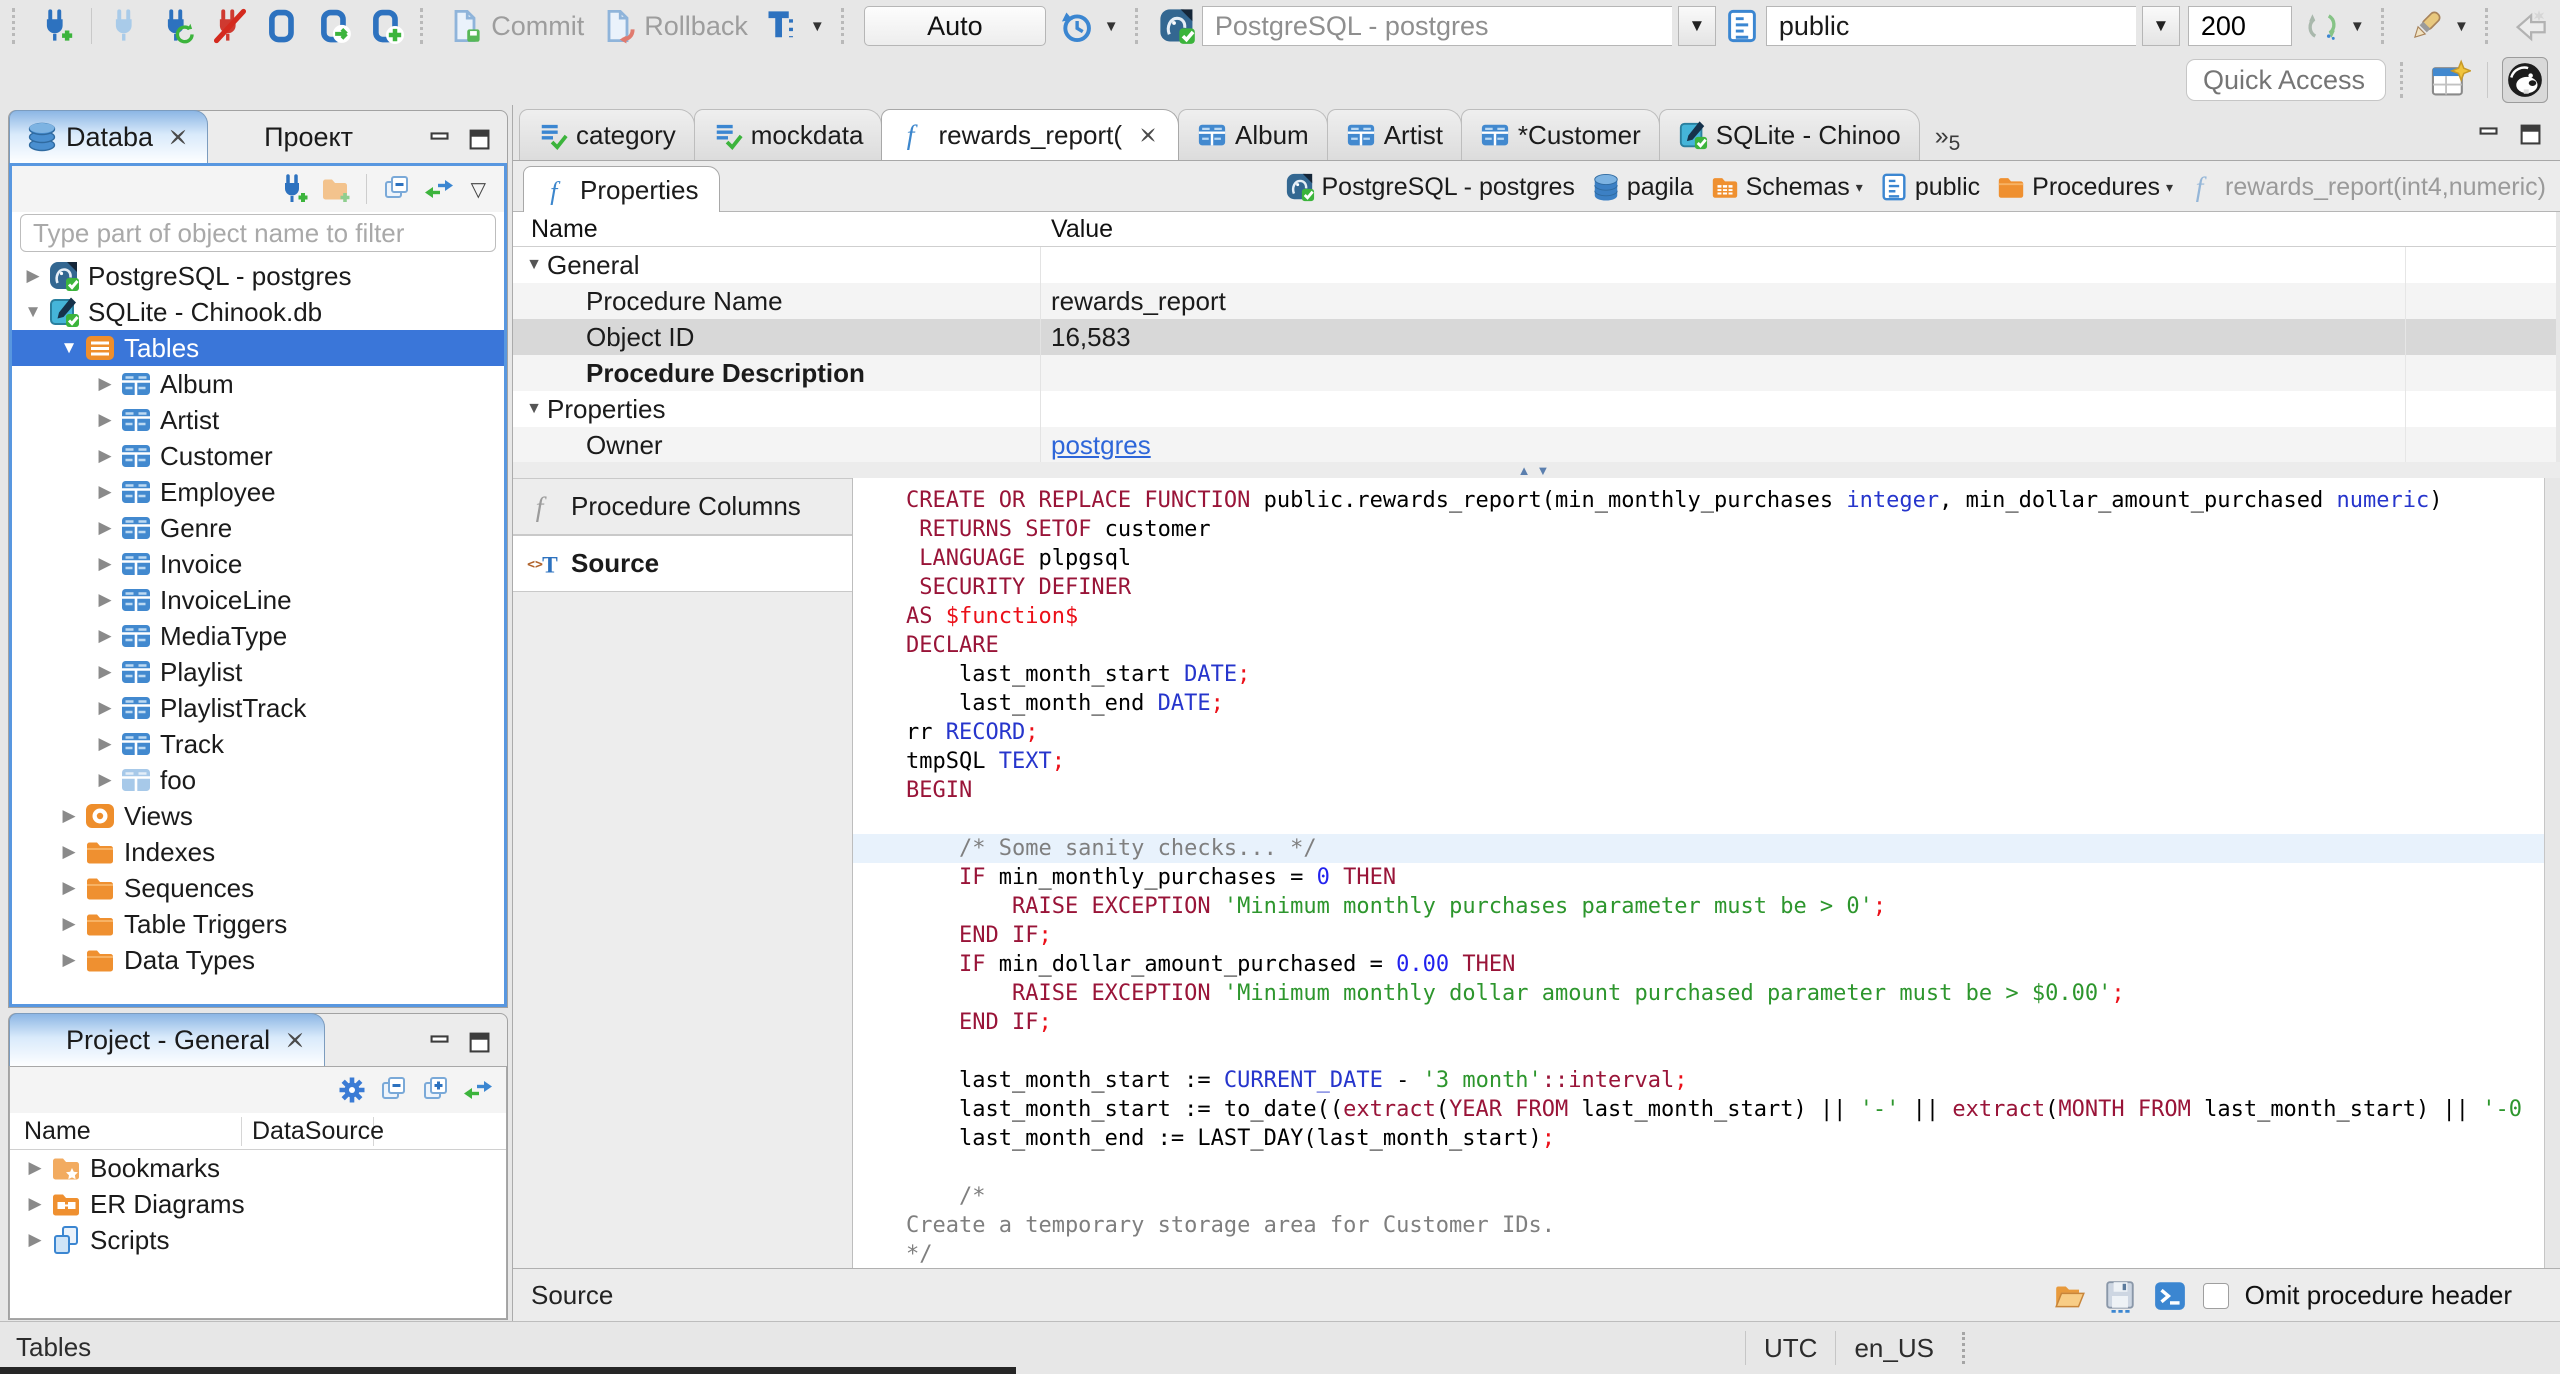 The image size is (2560, 1374). Describe the element at coordinates (2334, 26) in the screenshot. I see `sync-connection-button: ▼` at that location.